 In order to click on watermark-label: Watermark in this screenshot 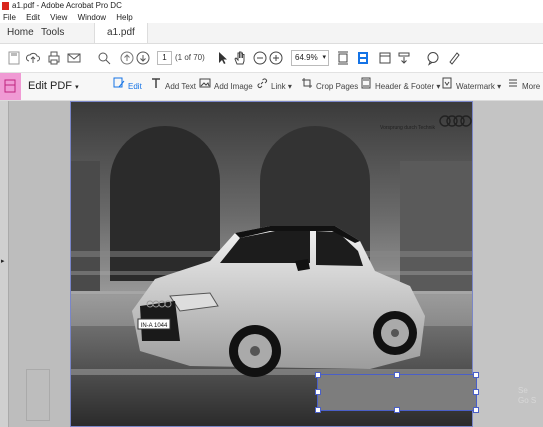, I will do `click(475, 86)`.